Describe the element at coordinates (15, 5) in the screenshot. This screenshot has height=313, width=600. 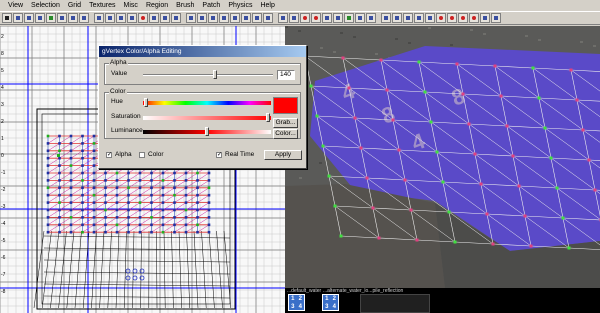
I see `menu-view: View` at that location.